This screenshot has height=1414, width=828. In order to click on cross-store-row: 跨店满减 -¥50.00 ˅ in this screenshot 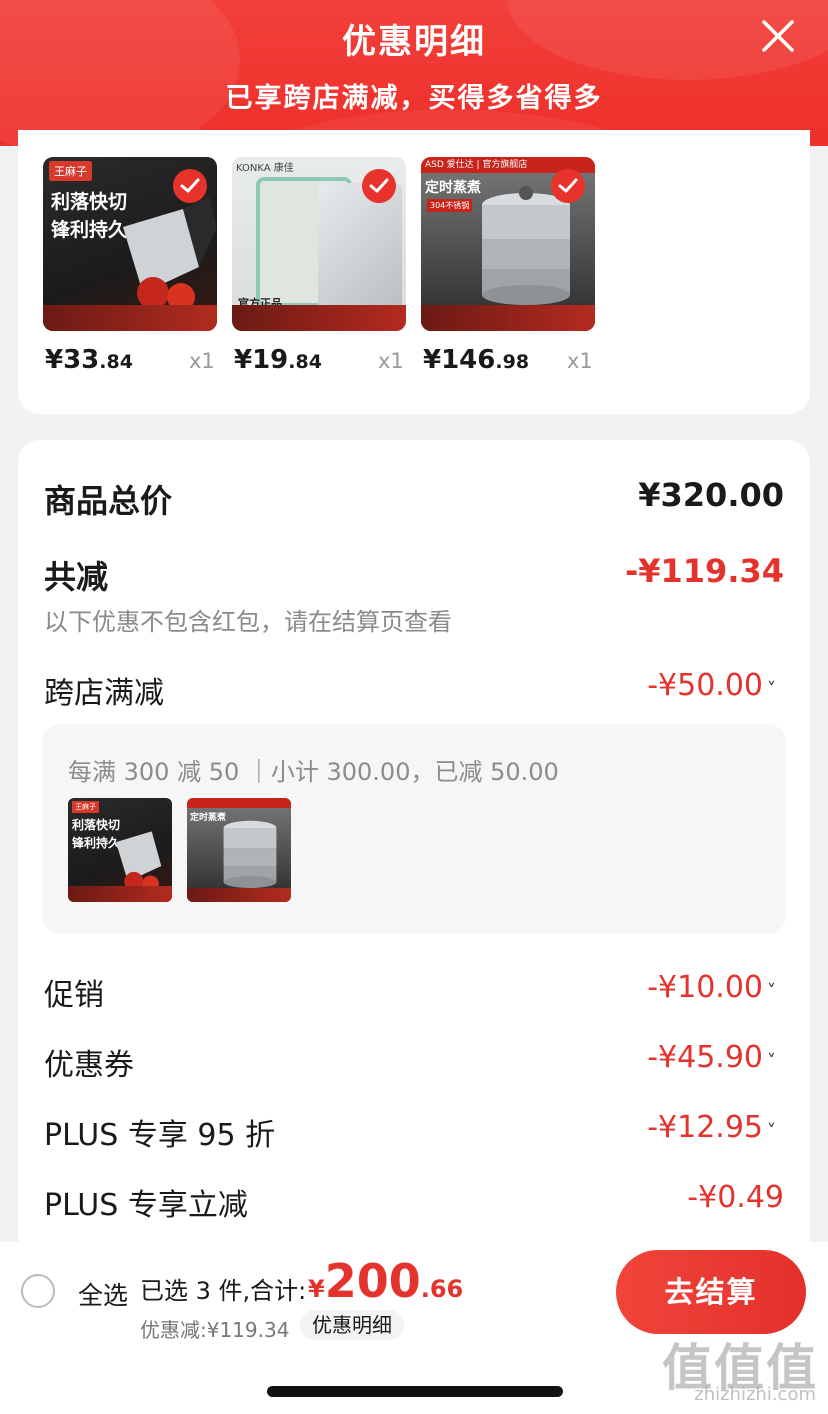, I will do `click(414, 690)`.